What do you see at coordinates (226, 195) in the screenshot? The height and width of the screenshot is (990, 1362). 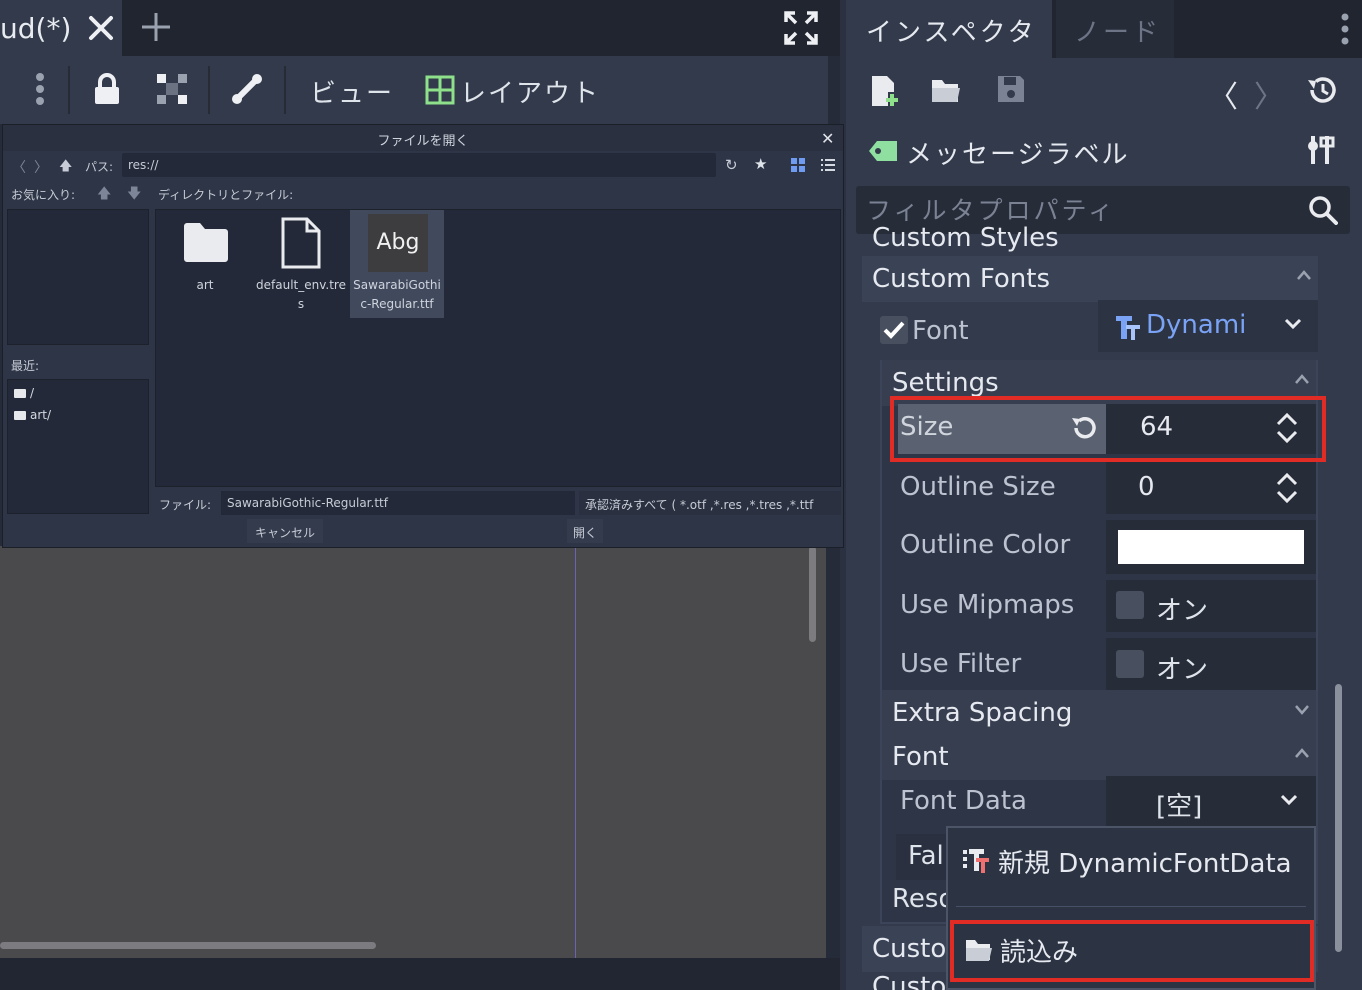 I see `dir-files-label: ディレクトリとファイル:` at bounding box center [226, 195].